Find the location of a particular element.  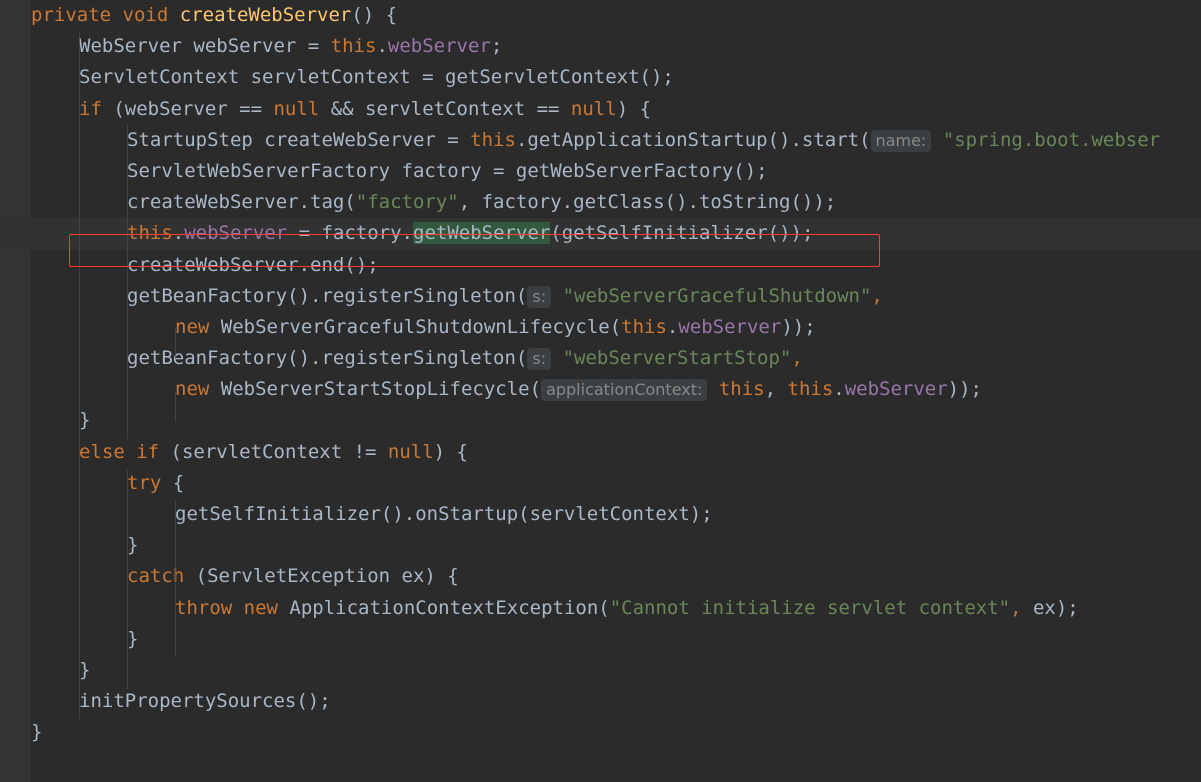

code-line: try { is located at coordinates (600, 483).